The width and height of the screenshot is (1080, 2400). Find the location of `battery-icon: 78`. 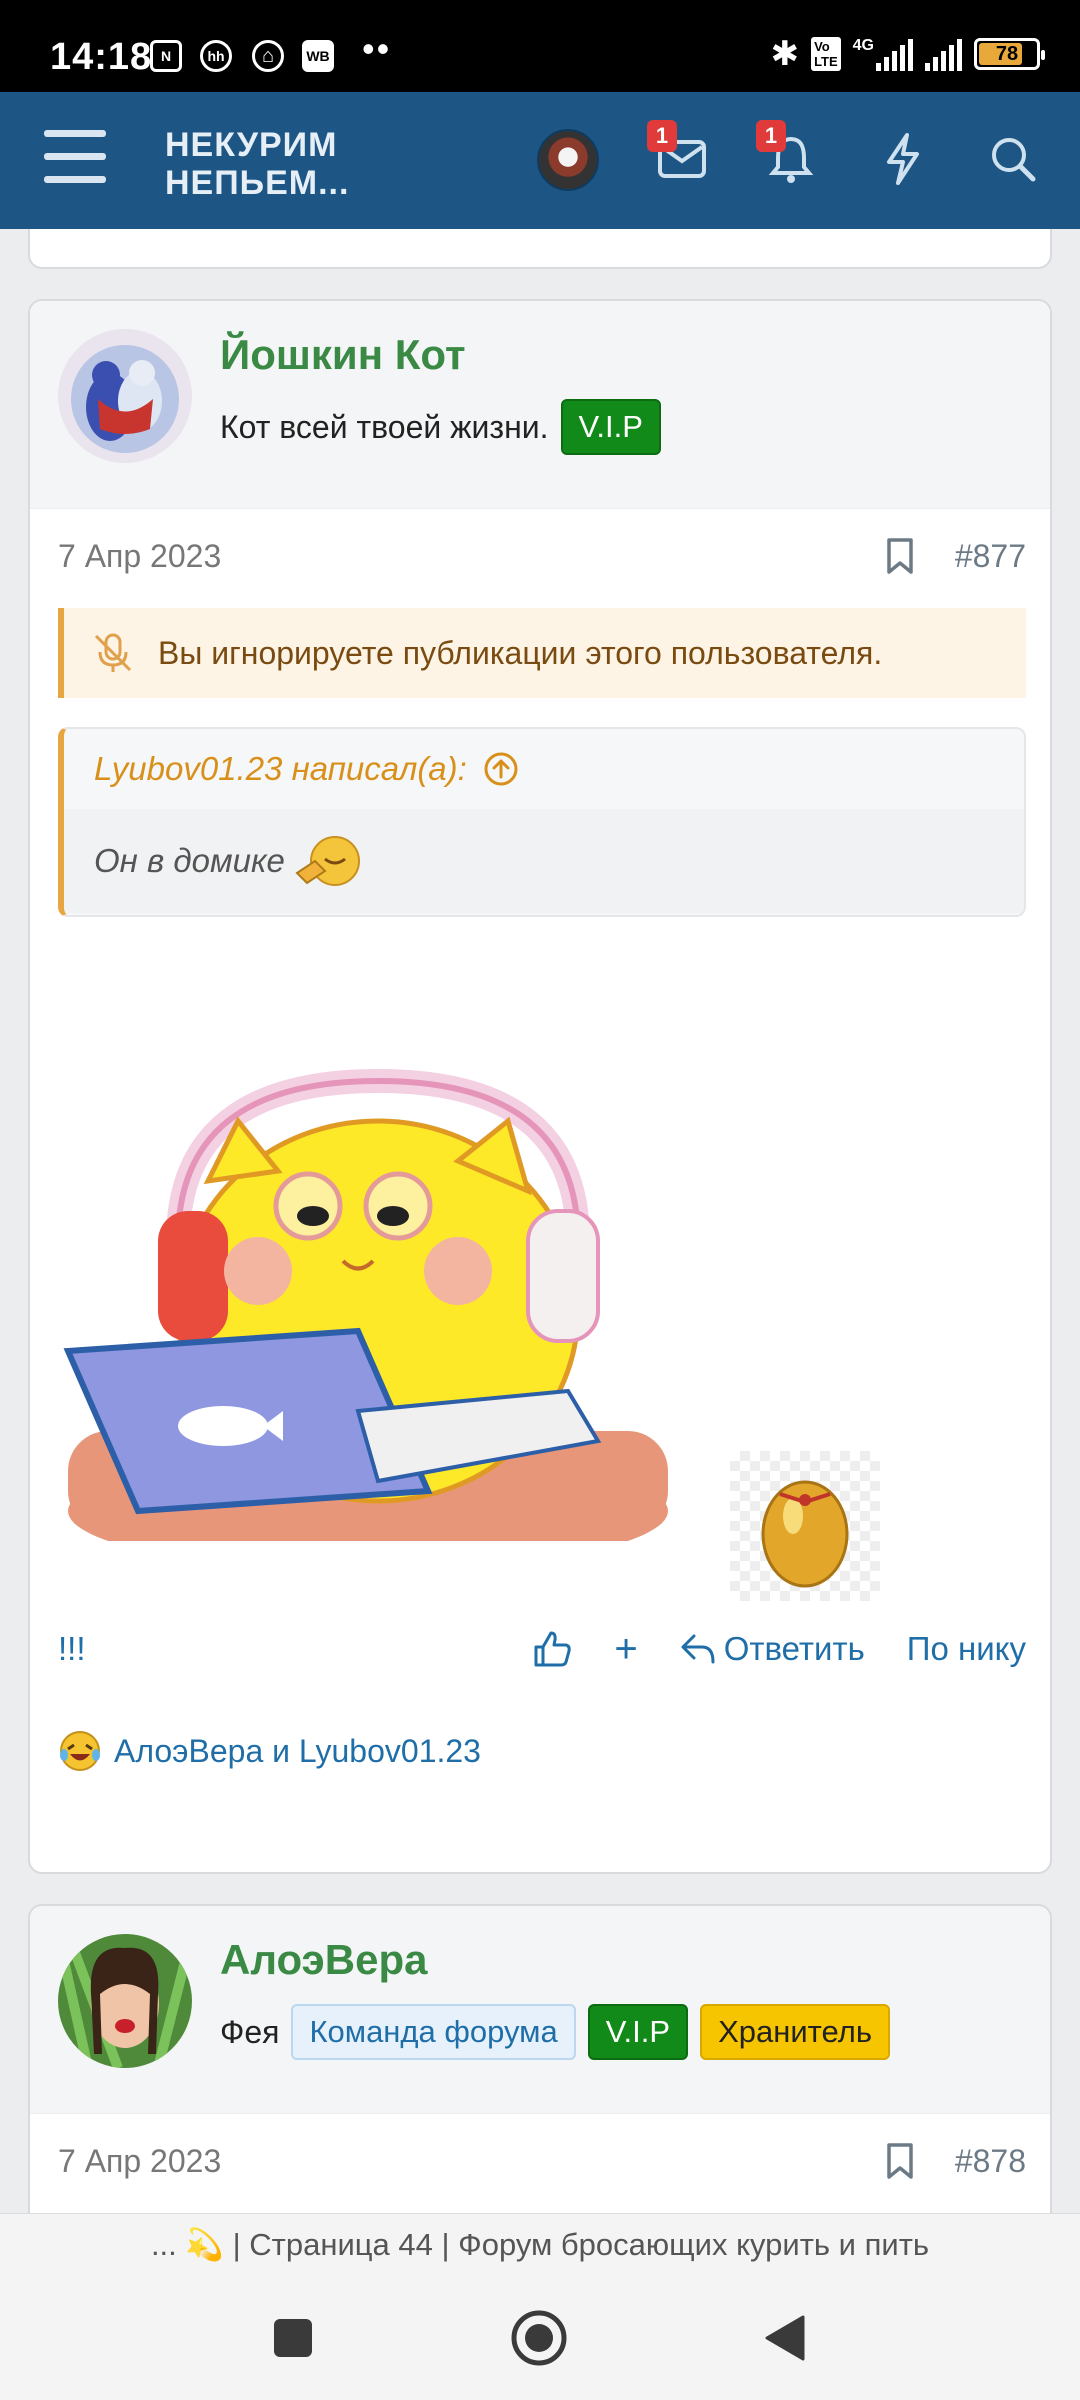

battery-icon: 78 is located at coordinates (1009, 54).